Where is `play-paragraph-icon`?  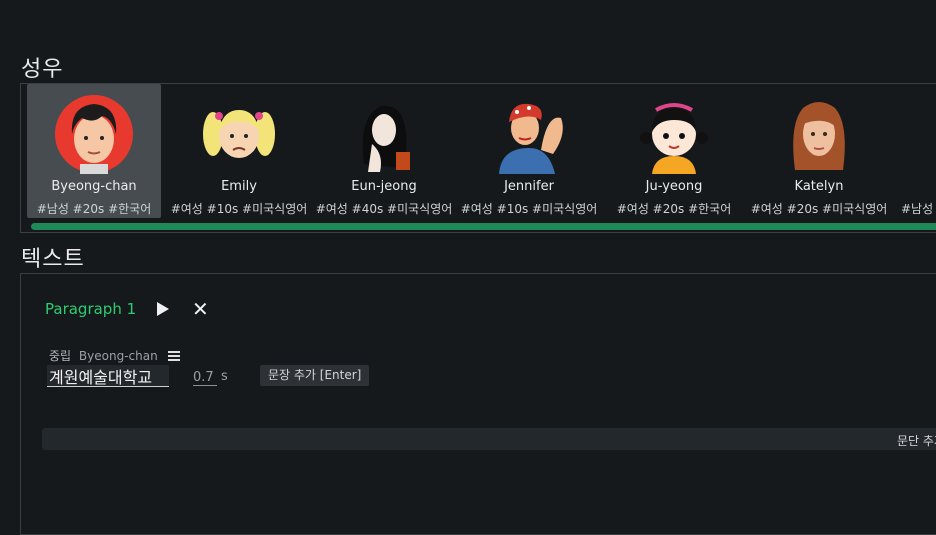 play-paragraph-icon is located at coordinates (163, 309).